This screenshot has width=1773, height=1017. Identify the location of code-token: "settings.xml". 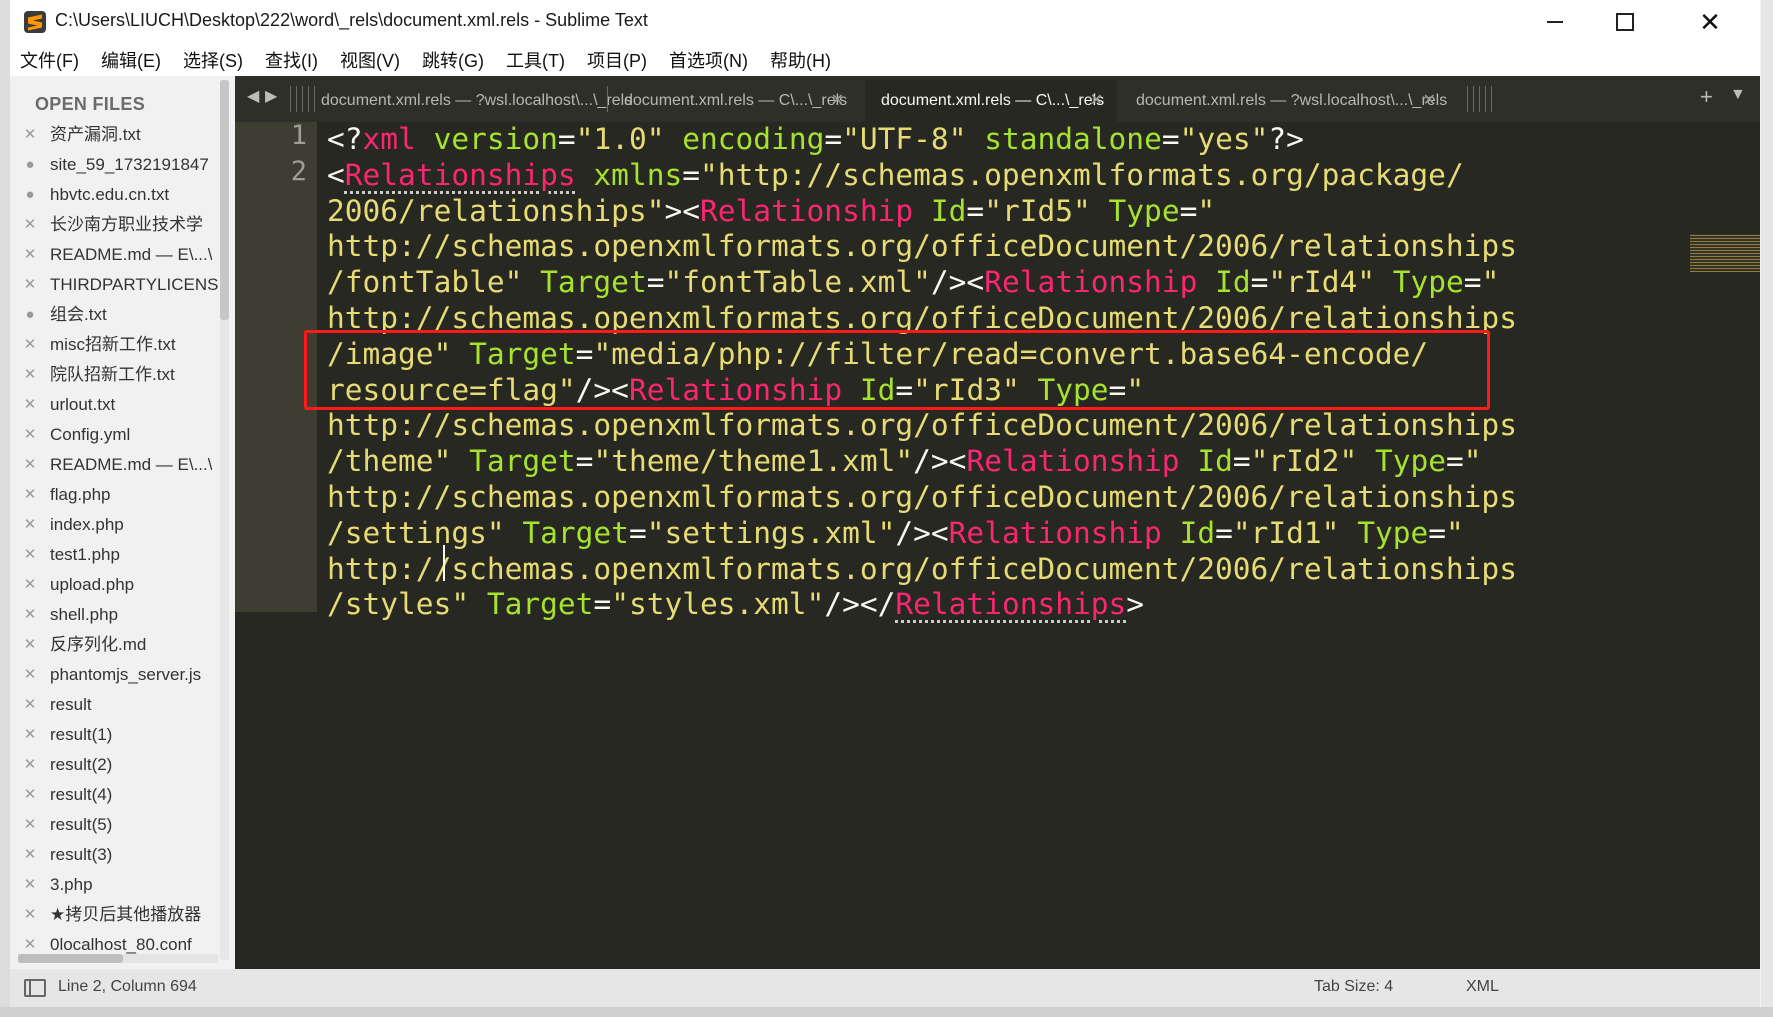
(771, 532).